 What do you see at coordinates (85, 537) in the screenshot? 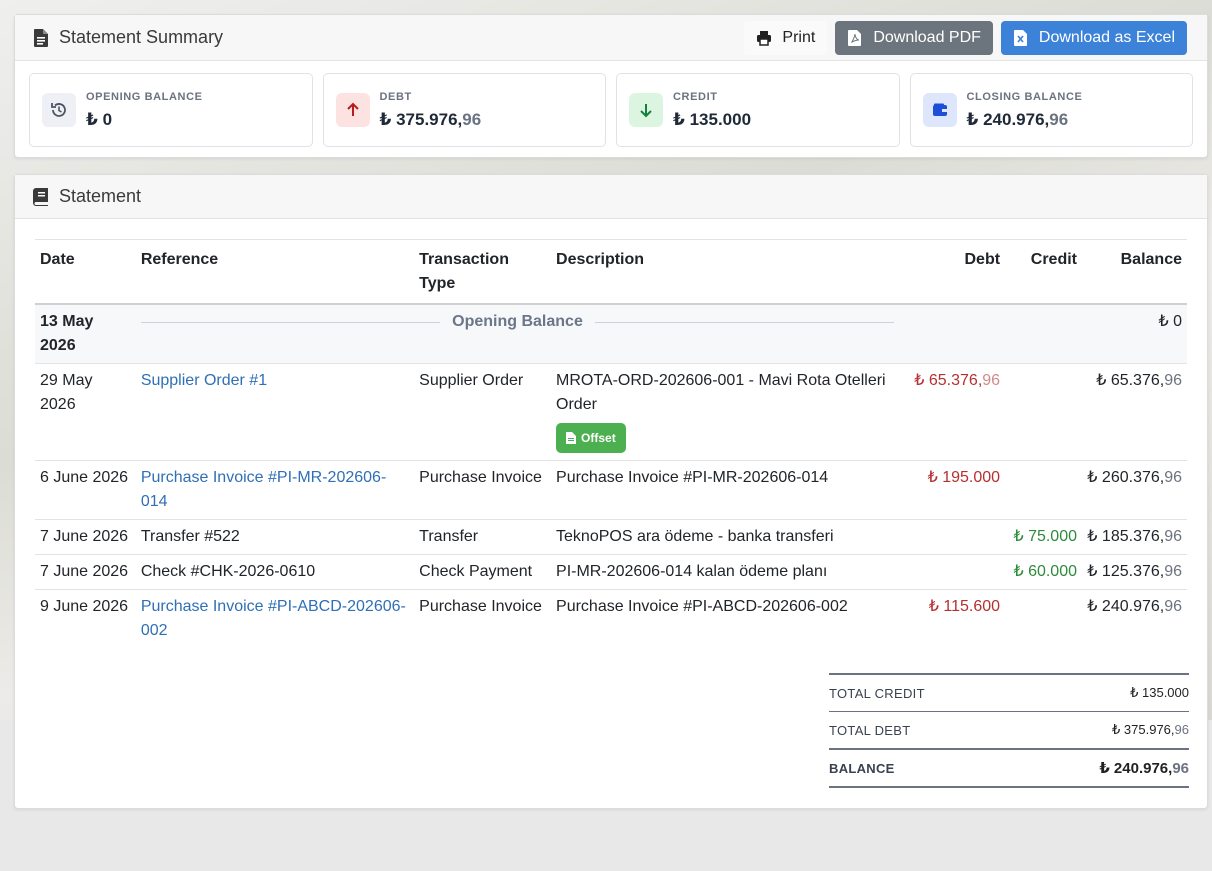
I see `cell-date: 7 June 2026` at bounding box center [85, 537].